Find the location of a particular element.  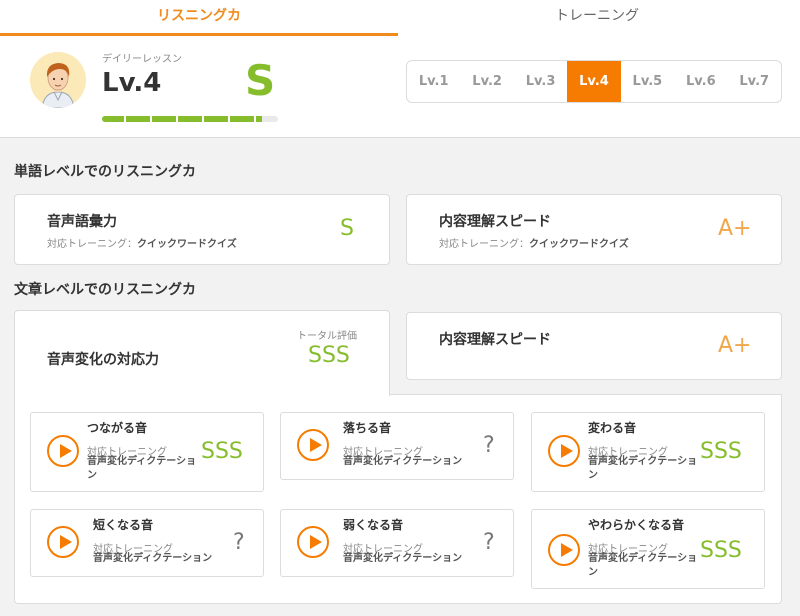

level-option-3: Lv.3 is located at coordinates (540, 81).